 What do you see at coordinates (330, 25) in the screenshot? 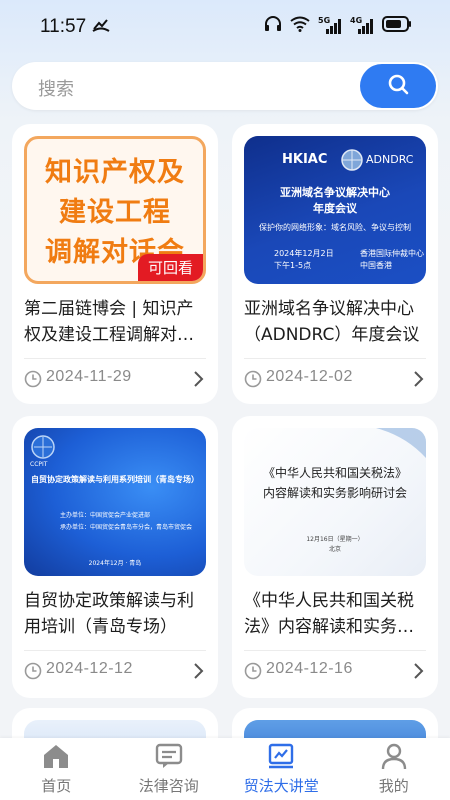
I see `signal-5g-icon: 5G` at bounding box center [330, 25].